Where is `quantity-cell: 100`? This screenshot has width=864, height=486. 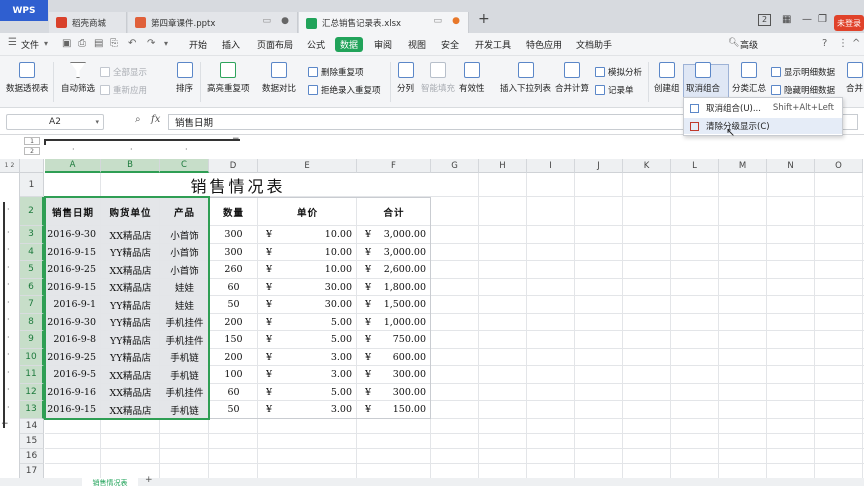 quantity-cell: 100 is located at coordinates (233, 375).